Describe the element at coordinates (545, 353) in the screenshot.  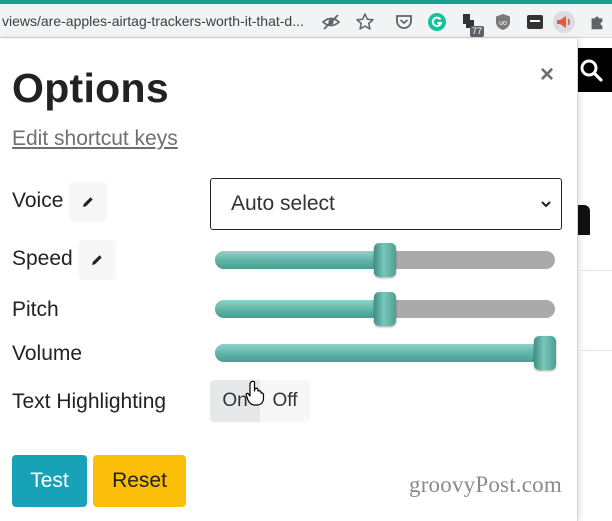
I see `volume-slider-thumb` at that location.